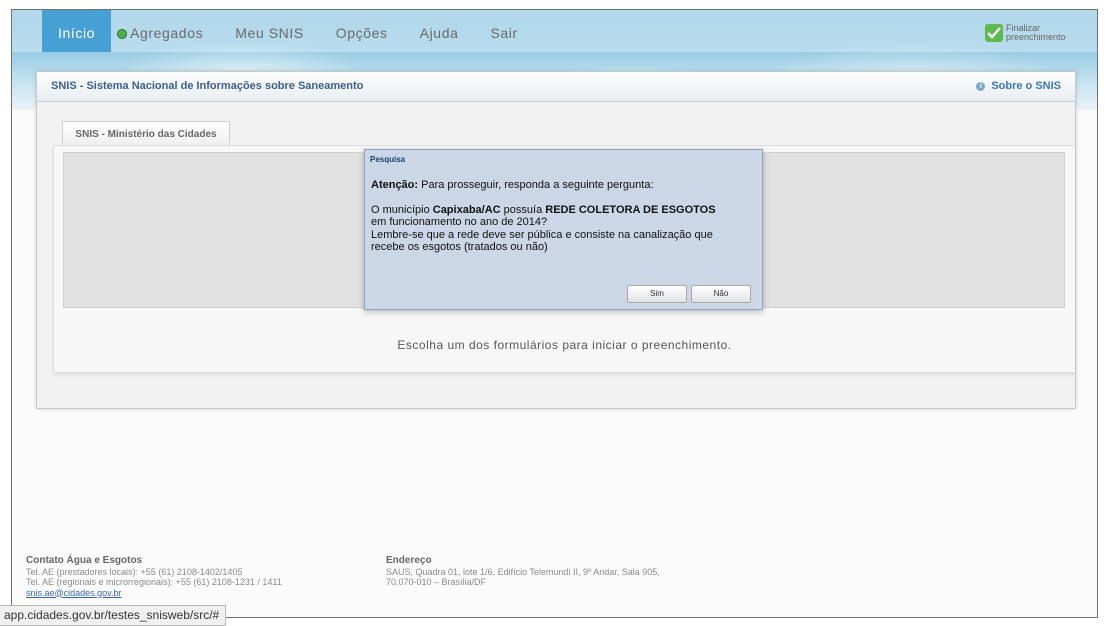  Describe the element at coordinates (630, 209) in the screenshot. I see `question-rede: REDE COLETORA DE ESGOTOS` at that location.